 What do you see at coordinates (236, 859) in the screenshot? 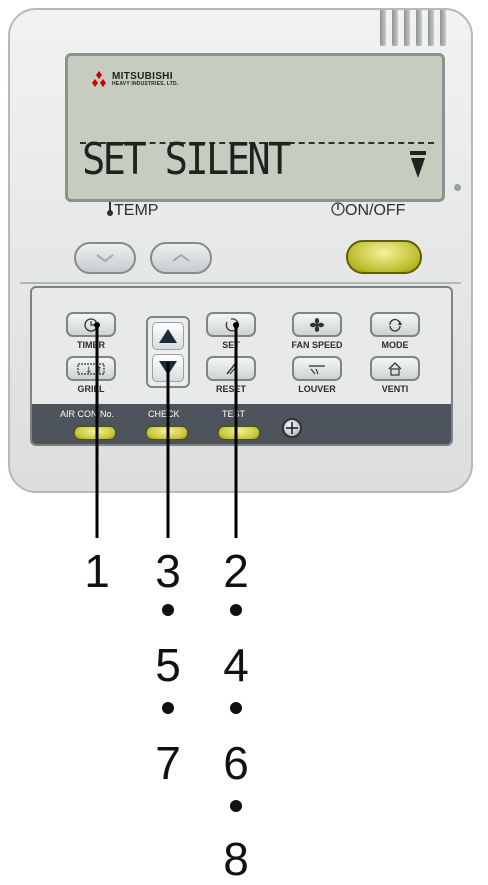
I see `callout-number: 8` at bounding box center [236, 859].